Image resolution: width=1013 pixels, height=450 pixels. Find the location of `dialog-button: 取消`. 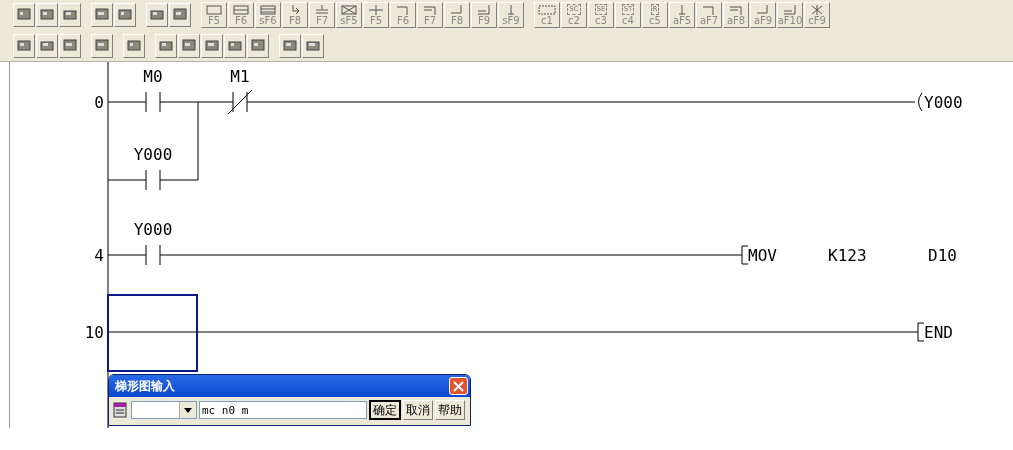

dialog-button: 取消 is located at coordinates (418, 410).